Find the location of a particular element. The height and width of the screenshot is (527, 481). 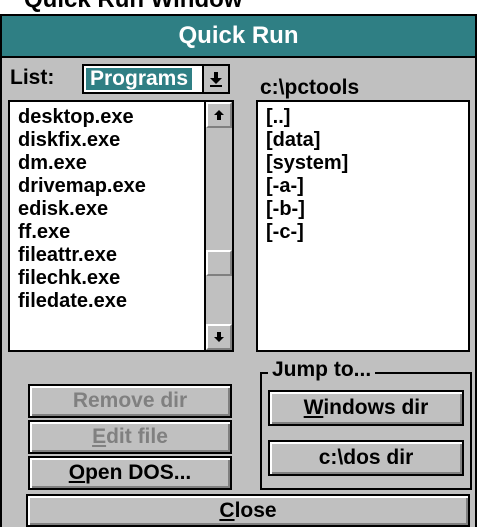

program-item: fileattr.exe is located at coordinates (125, 255).